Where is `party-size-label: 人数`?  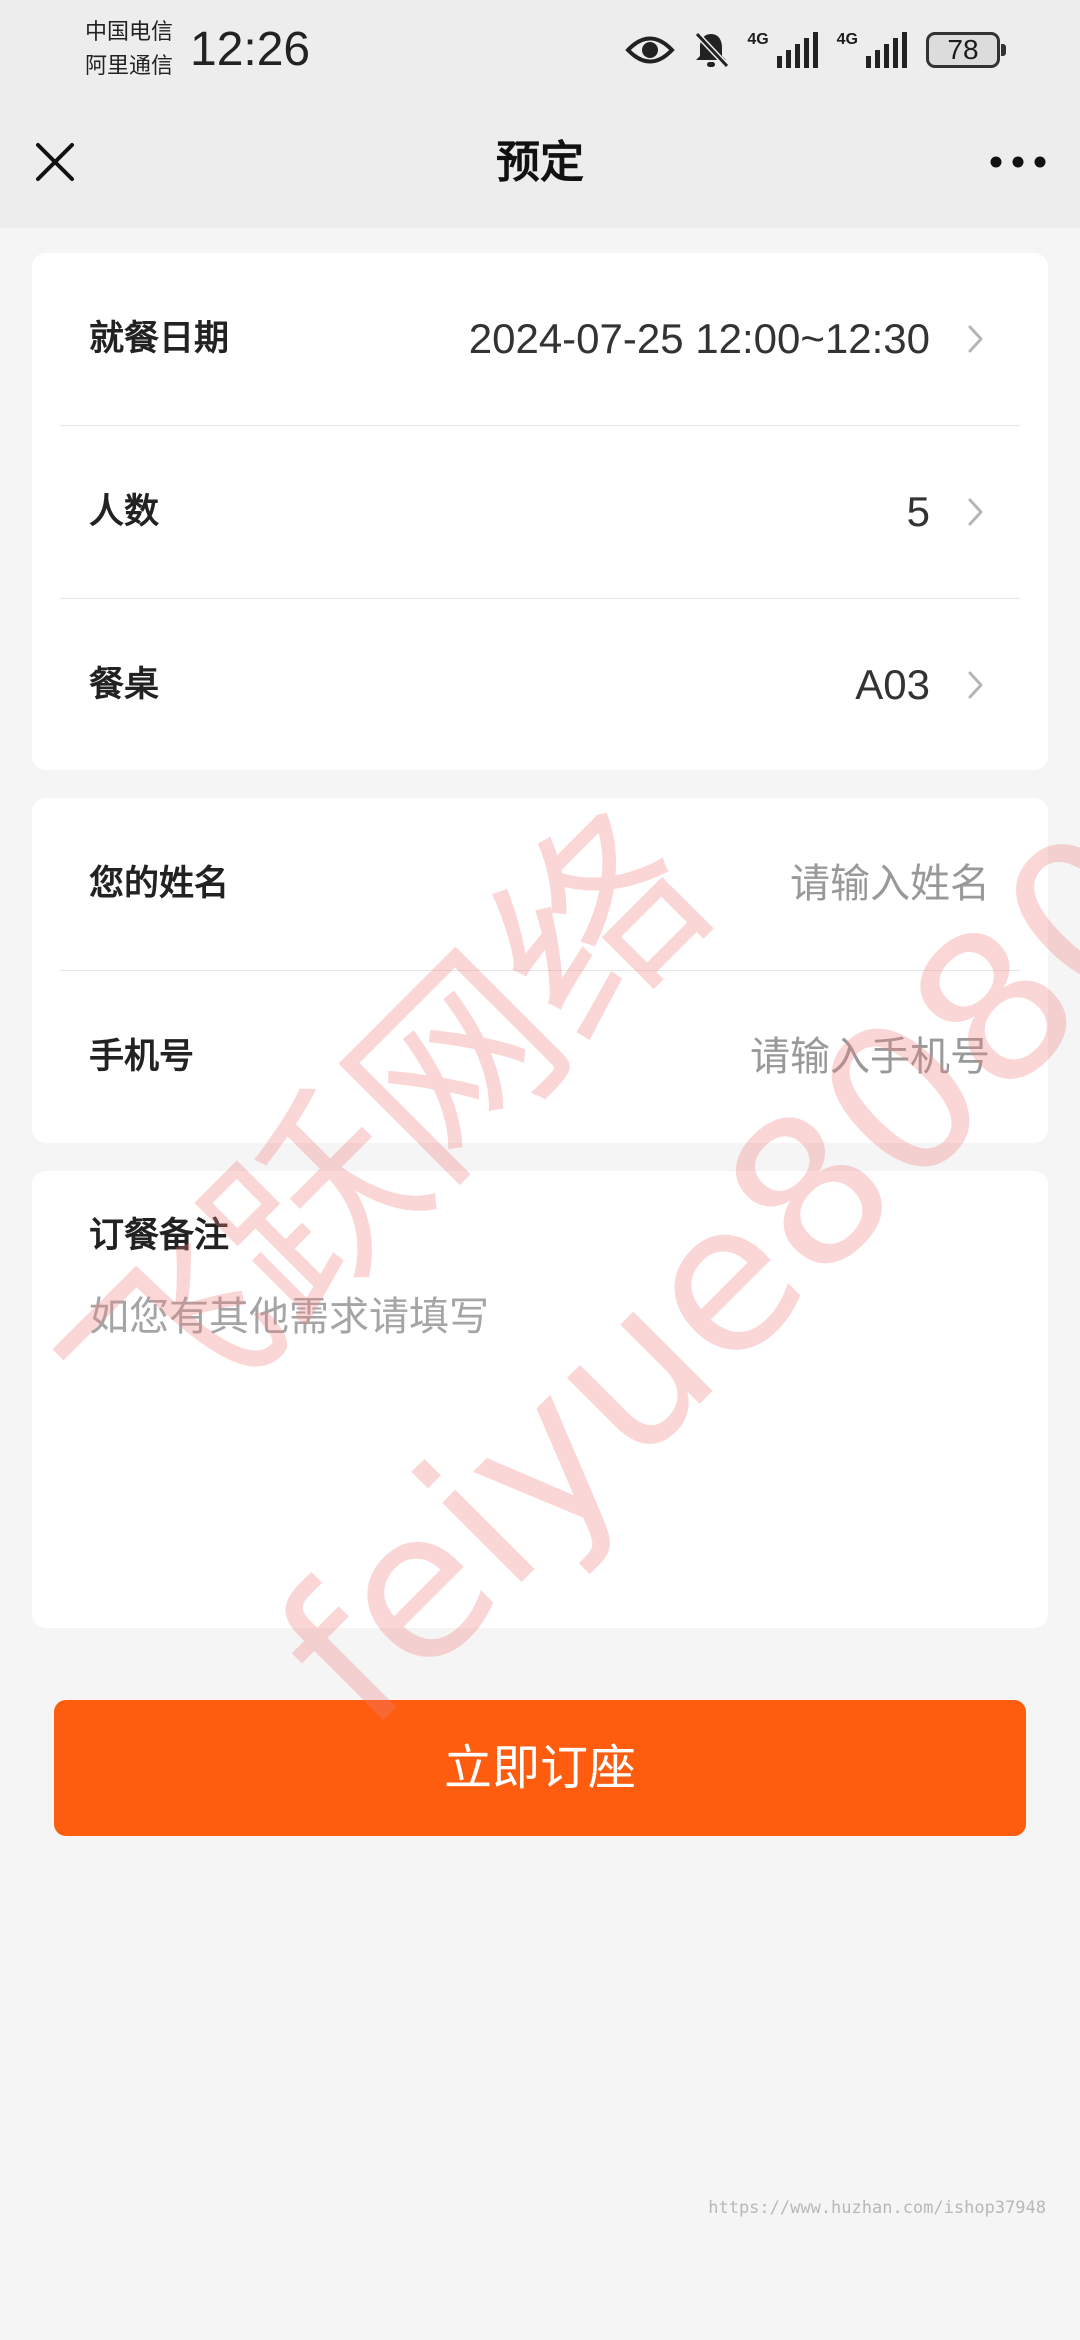
party-size-label: 人数 is located at coordinates (124, 512).